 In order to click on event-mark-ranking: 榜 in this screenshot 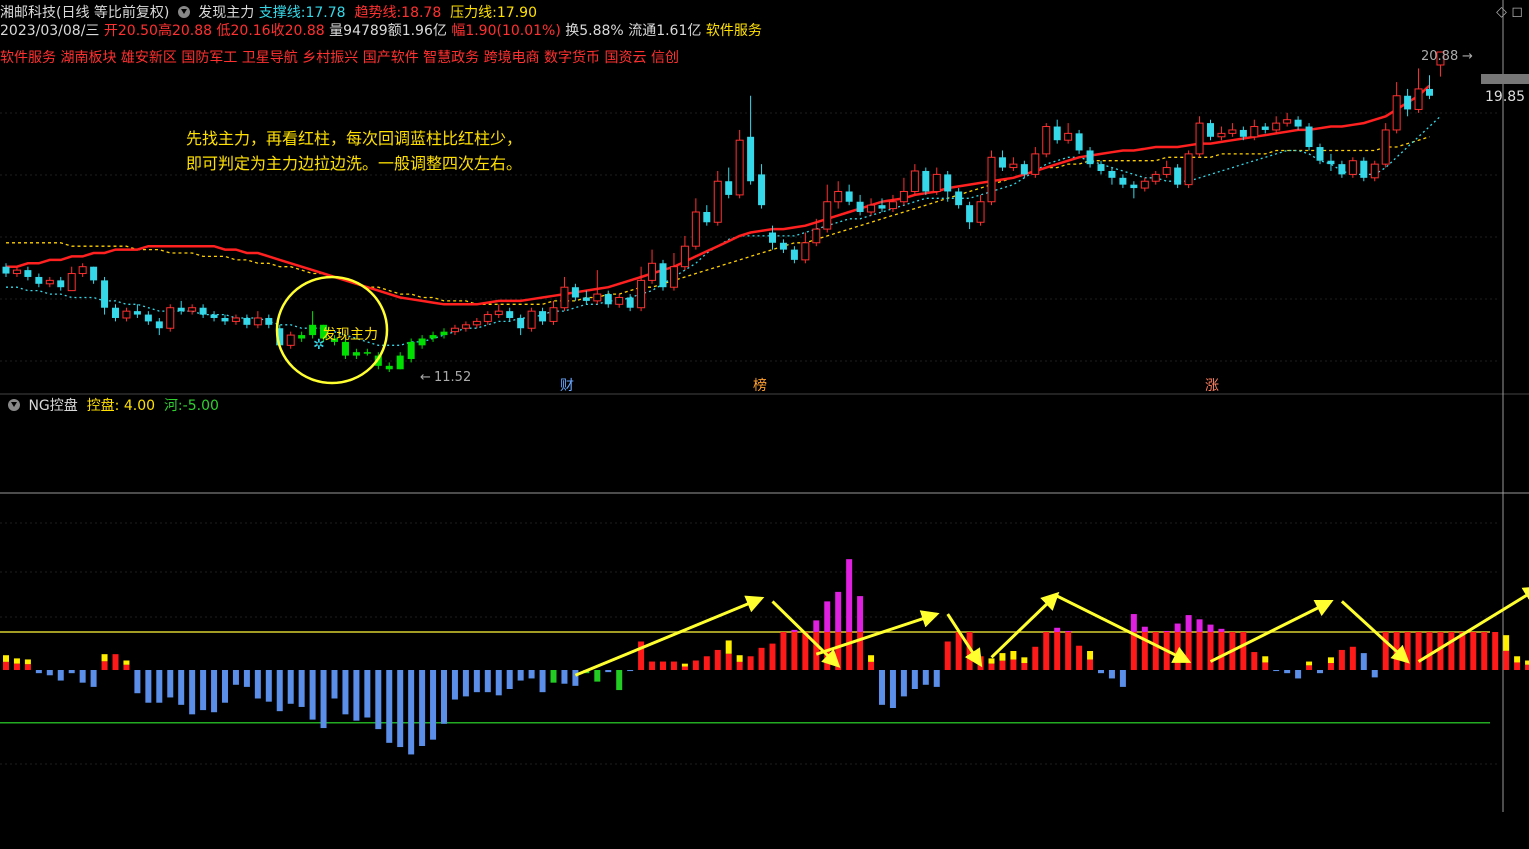, I will do `click(760, 385)`.